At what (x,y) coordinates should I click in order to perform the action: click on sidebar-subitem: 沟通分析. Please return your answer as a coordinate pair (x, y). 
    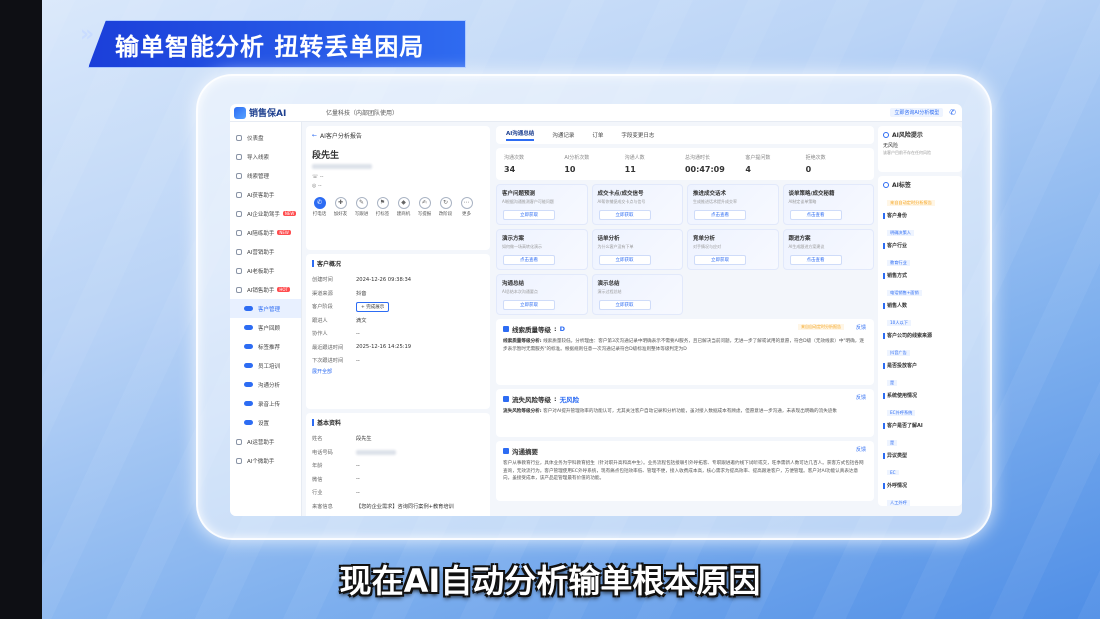
    Looking at the image, I should click on (265, 384).